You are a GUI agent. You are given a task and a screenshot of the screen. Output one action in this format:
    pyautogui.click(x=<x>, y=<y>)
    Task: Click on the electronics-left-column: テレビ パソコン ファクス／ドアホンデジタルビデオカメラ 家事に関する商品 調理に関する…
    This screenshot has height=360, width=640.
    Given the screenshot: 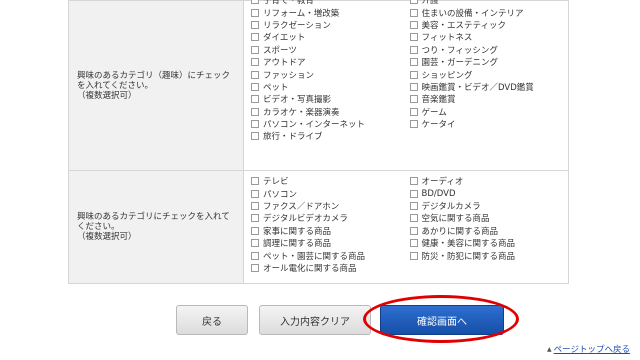 What is the action you would take?
    pyautogui.click(x=330, y=224)
    